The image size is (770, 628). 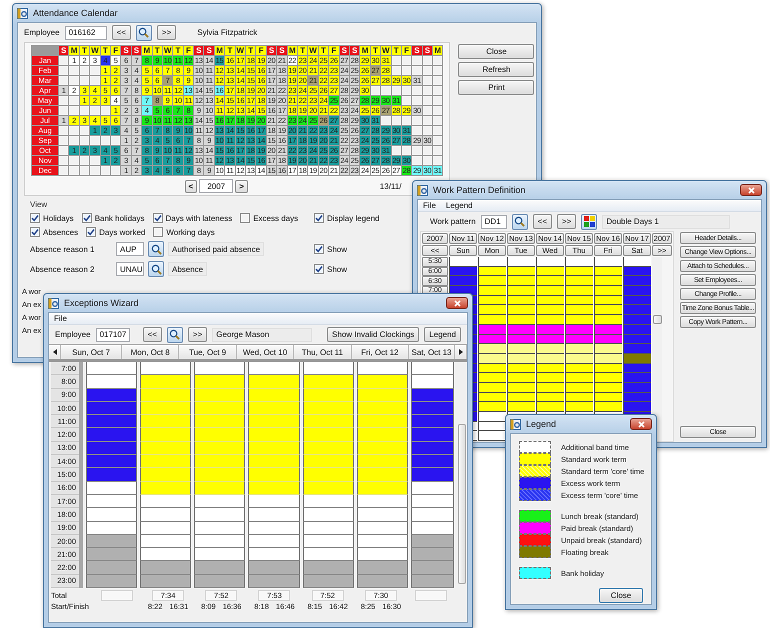 I want to click on action-button: Refresh, so click(x=496, y=69).